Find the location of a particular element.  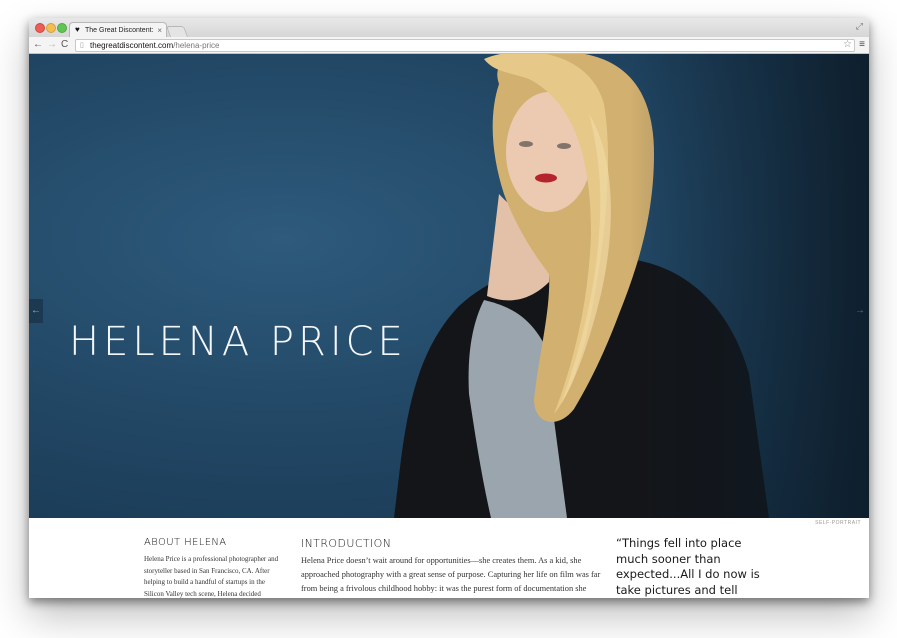

forward-button: → is located at coordinates (52, 45).